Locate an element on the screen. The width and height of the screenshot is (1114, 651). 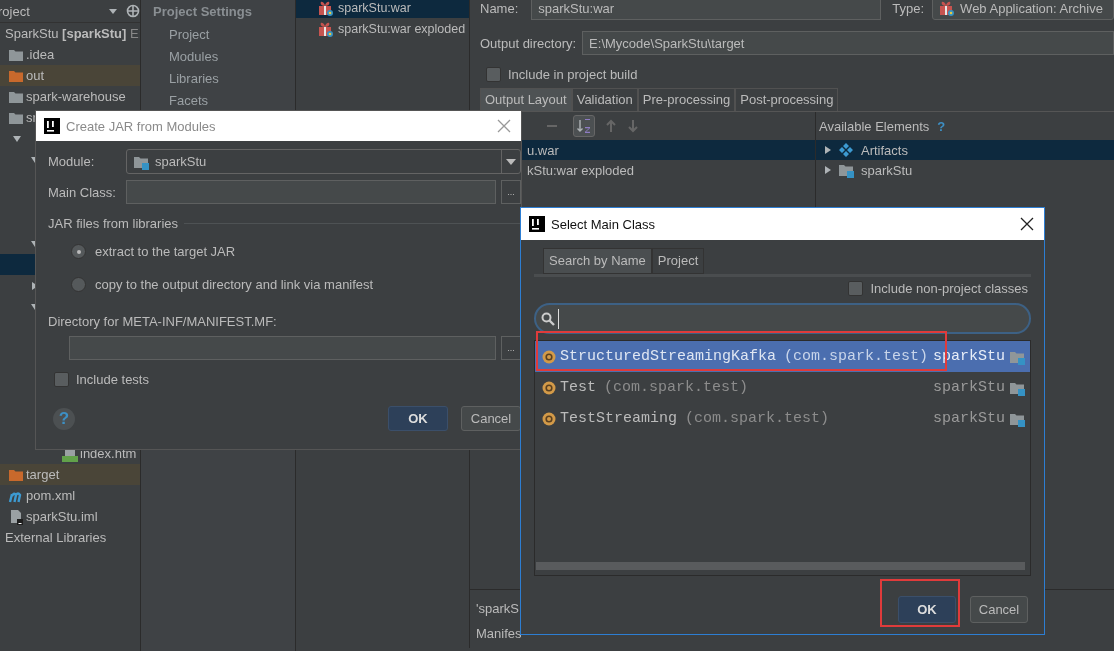
scrollbar is located at coordinates (780, 566).